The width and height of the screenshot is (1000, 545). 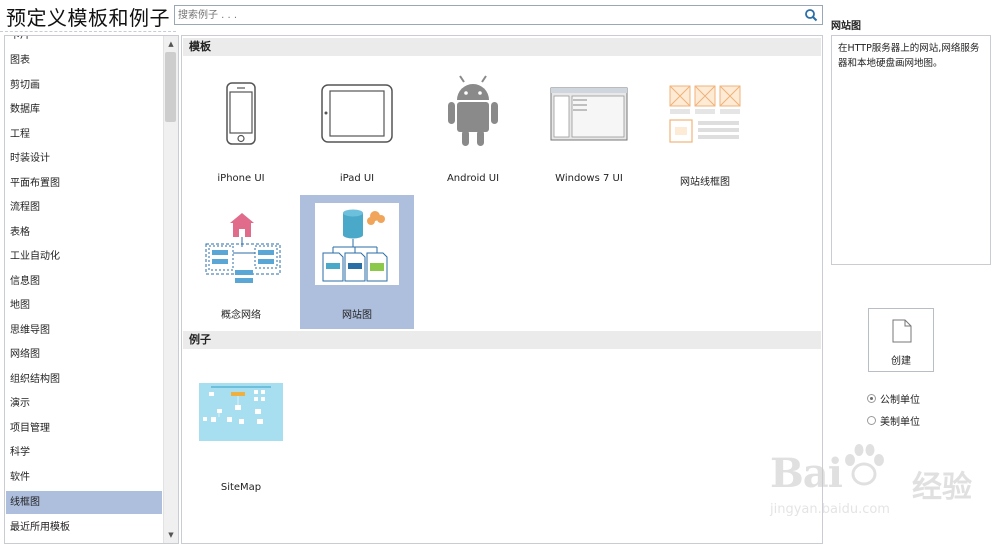 I want to click on us-units-option: 美制单位, so click(x=893, y=420).